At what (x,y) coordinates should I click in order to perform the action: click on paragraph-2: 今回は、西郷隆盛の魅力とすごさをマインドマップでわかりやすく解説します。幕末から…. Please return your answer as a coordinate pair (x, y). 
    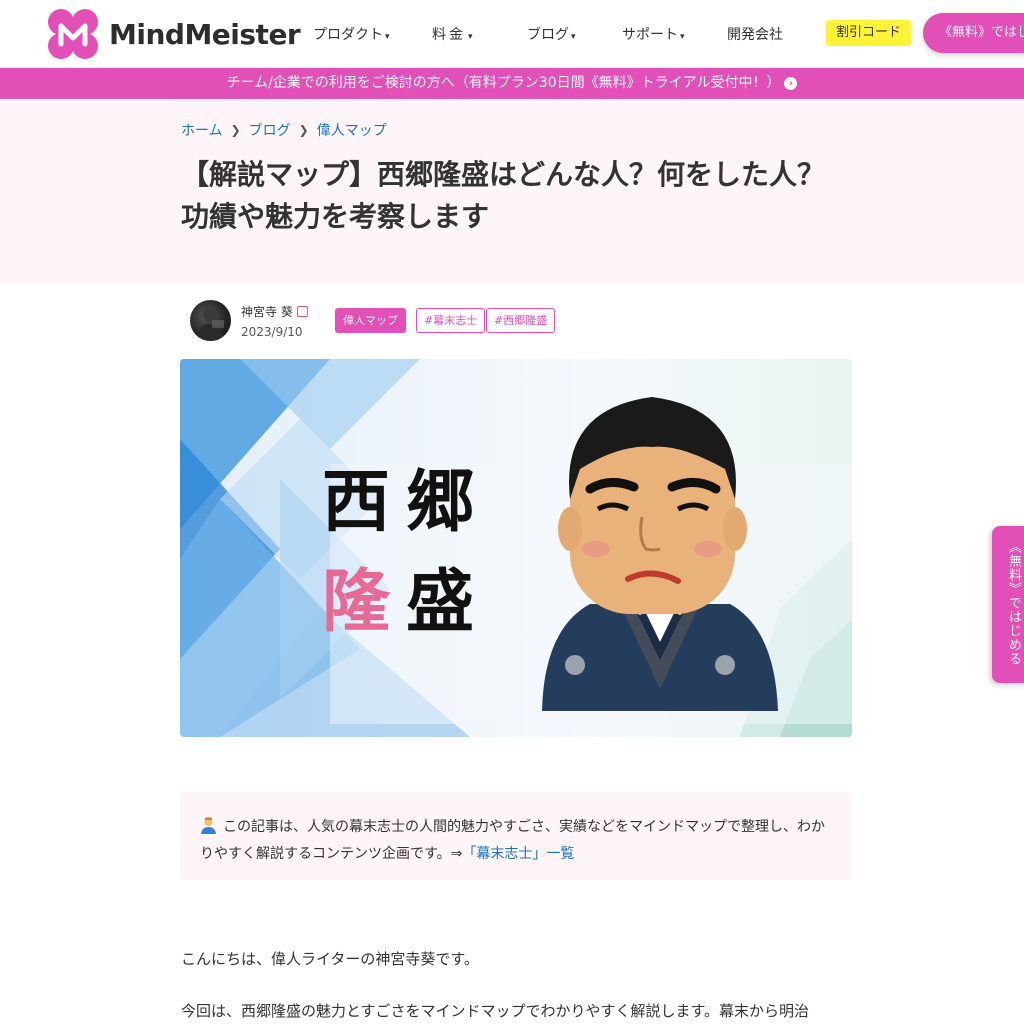
    Looking at the image, I should click on (495, 1011).